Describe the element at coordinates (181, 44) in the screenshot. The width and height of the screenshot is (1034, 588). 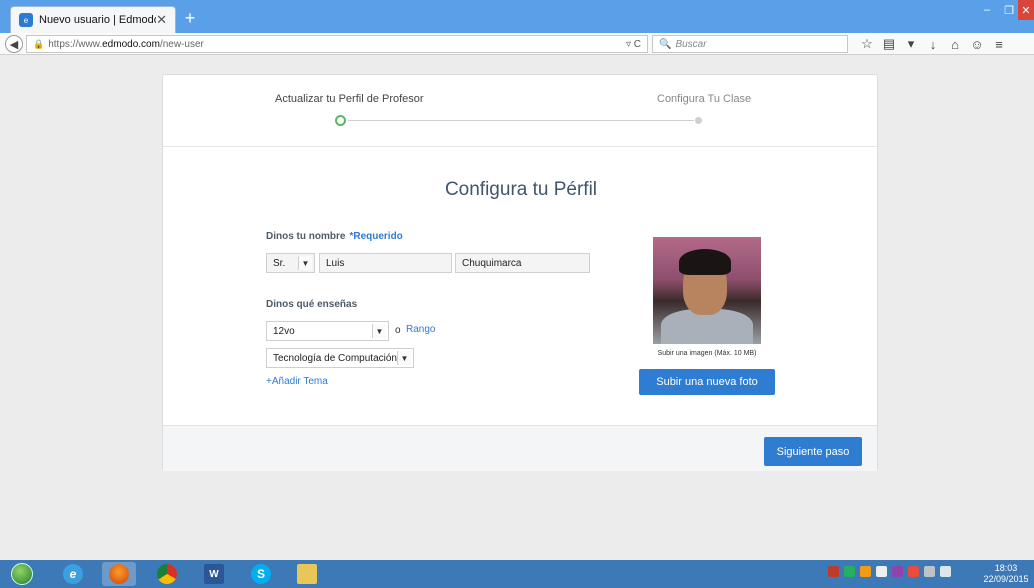
I see `url-path: /new-user` at that location.